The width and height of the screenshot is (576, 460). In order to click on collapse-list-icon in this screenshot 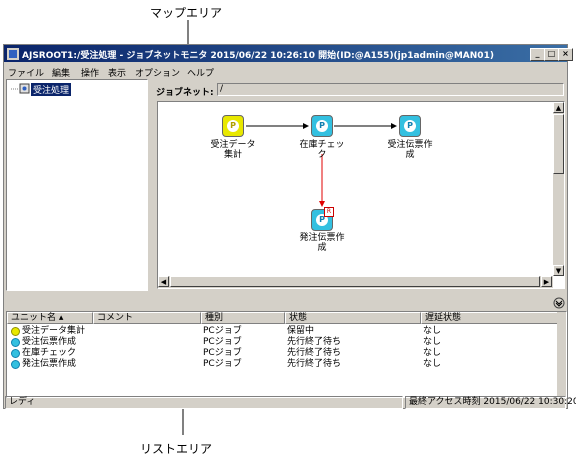, I will do `click(559, 303)`.